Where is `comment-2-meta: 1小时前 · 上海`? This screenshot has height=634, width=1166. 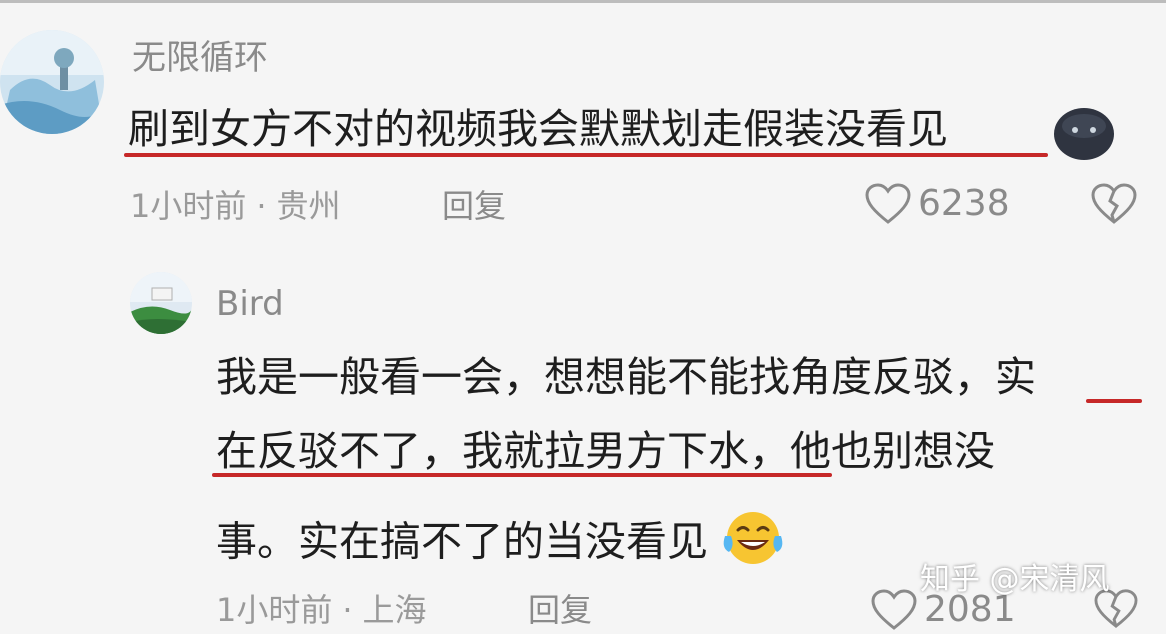
comment-2-meta: 1小时前 · 上海 is located at coordinates (321, 610).